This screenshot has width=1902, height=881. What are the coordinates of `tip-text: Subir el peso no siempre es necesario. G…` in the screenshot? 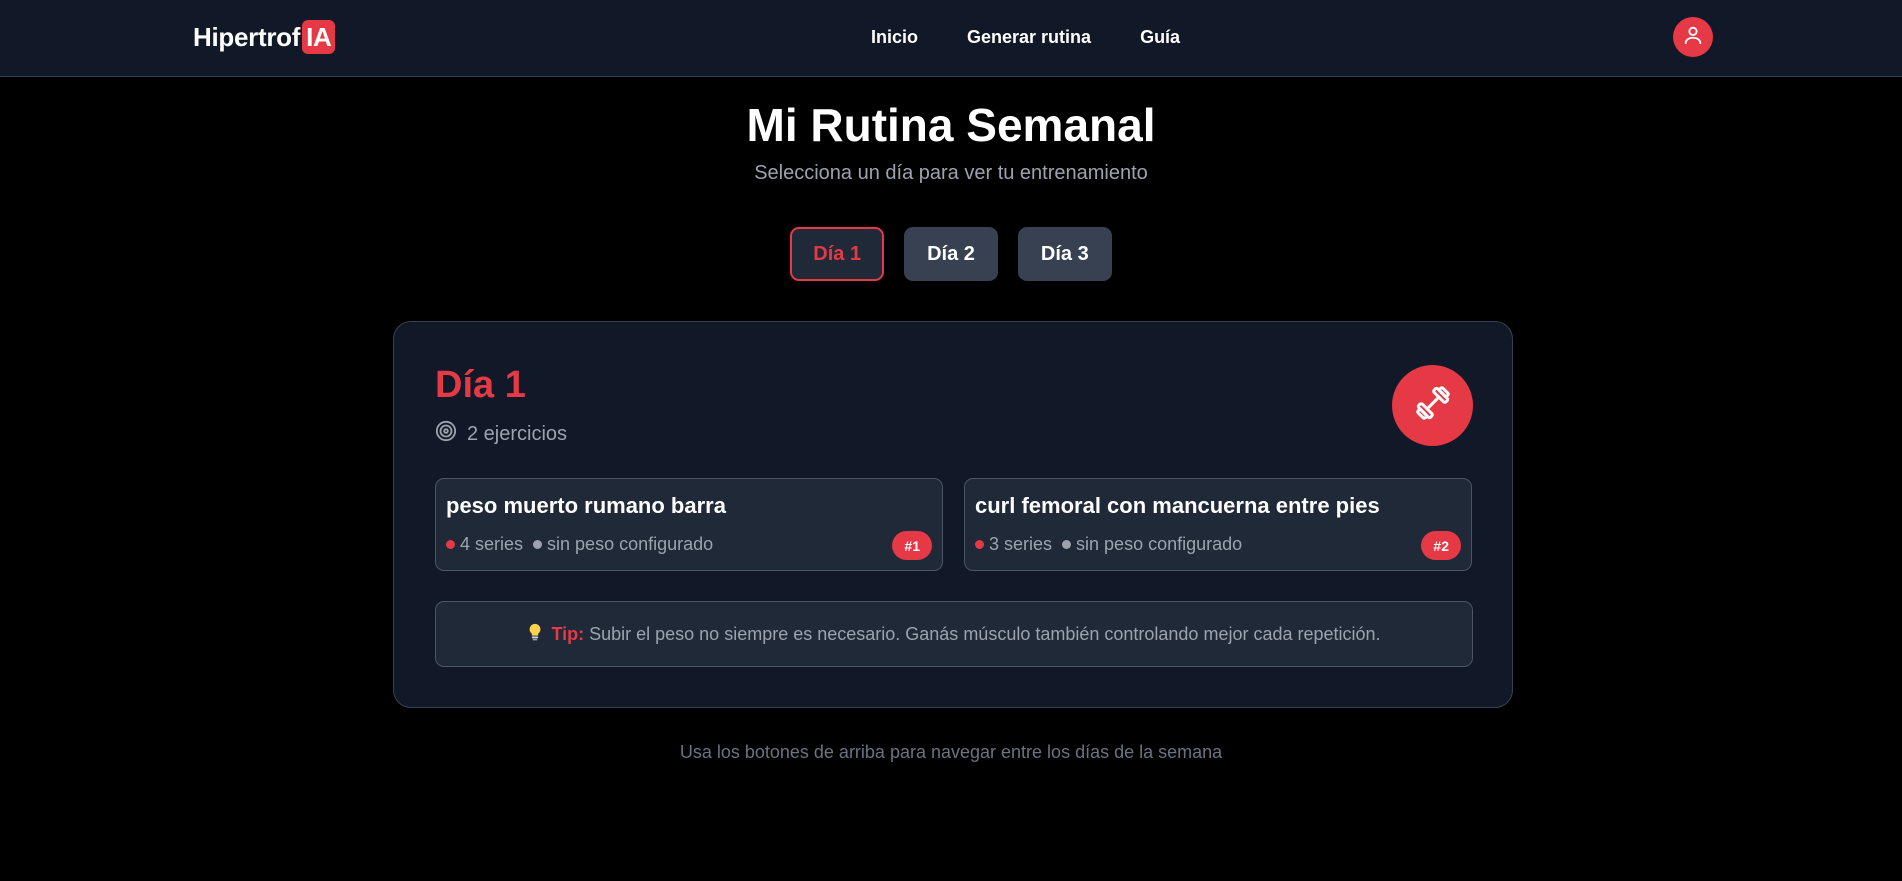 It's located at (985, 633).